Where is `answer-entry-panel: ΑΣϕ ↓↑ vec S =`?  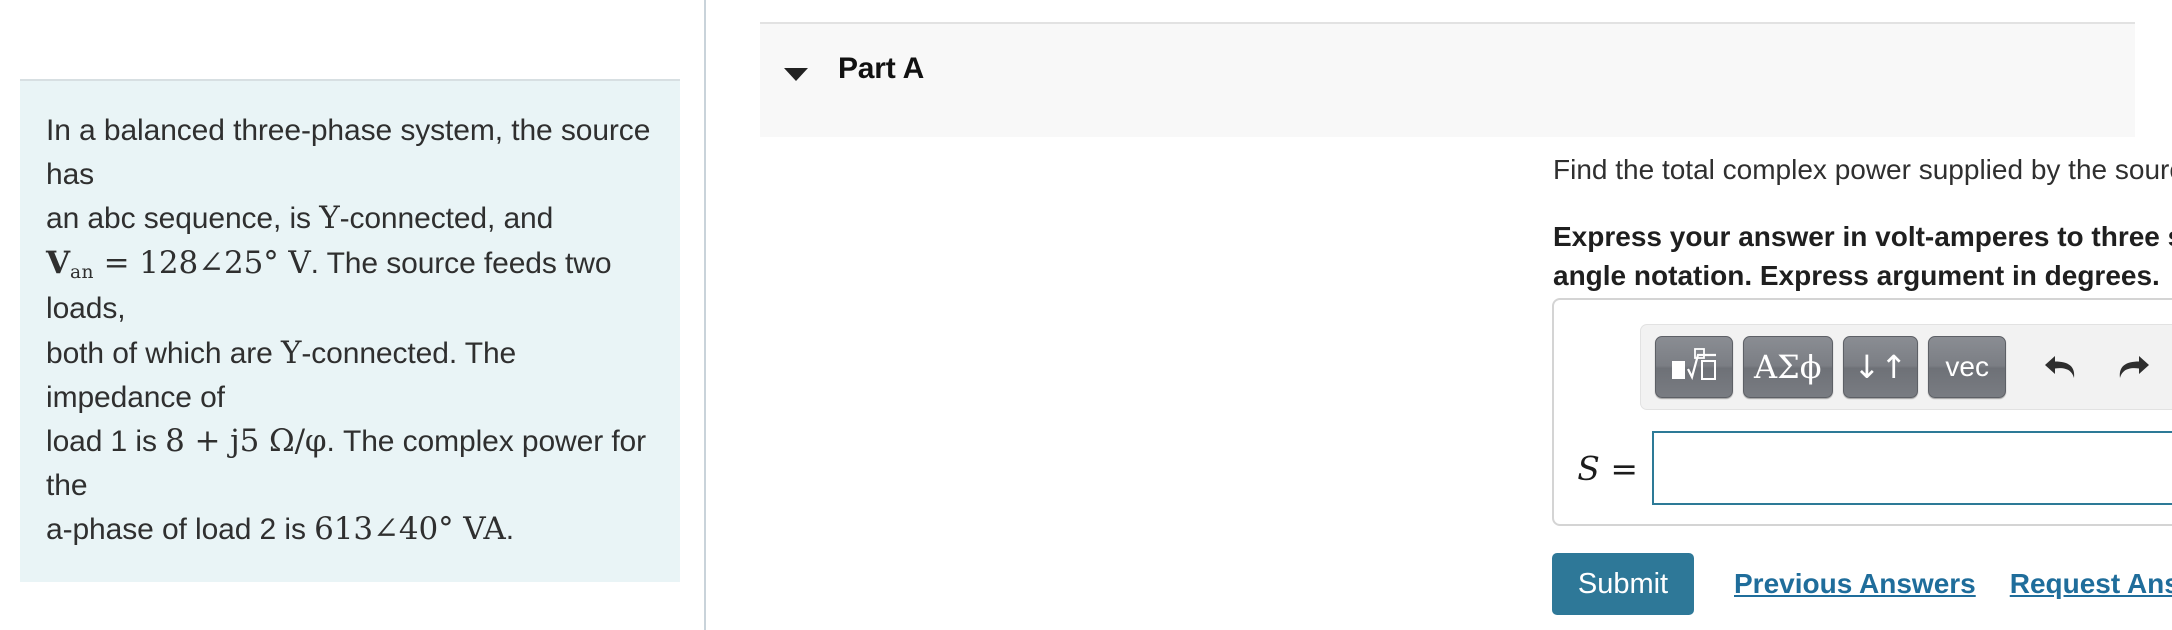
answer-entry-panel: ΑΣϕ ↓↑ vec S = is located at coordinates (1862, 412).